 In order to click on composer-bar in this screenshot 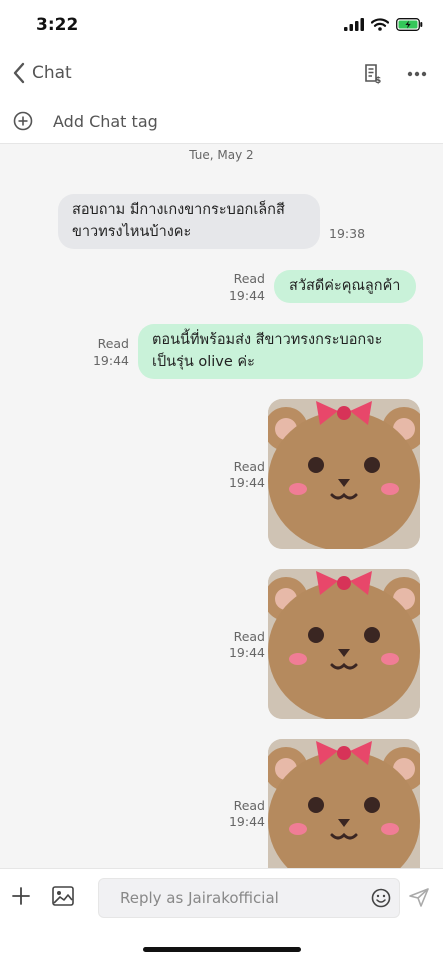, I will do `click(221, 914)`.